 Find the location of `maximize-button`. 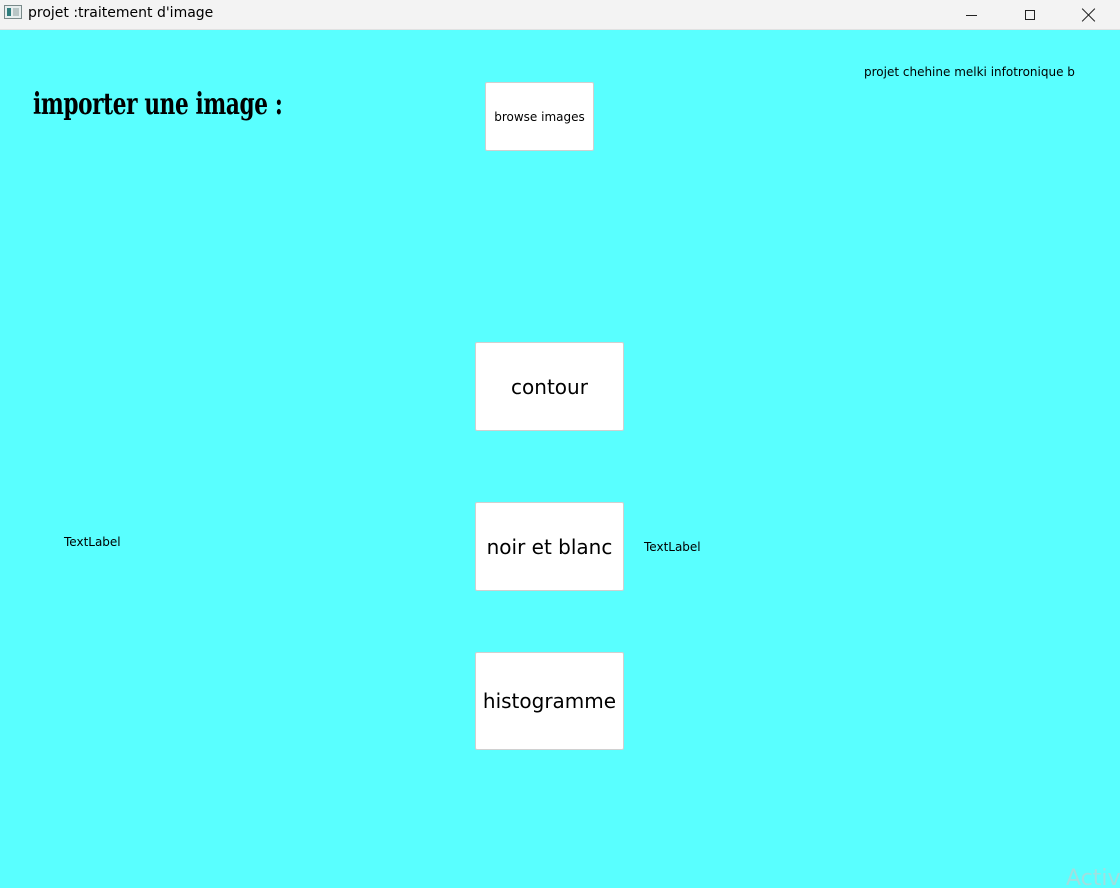

maximize-button is located at coordinates (1030, 15).